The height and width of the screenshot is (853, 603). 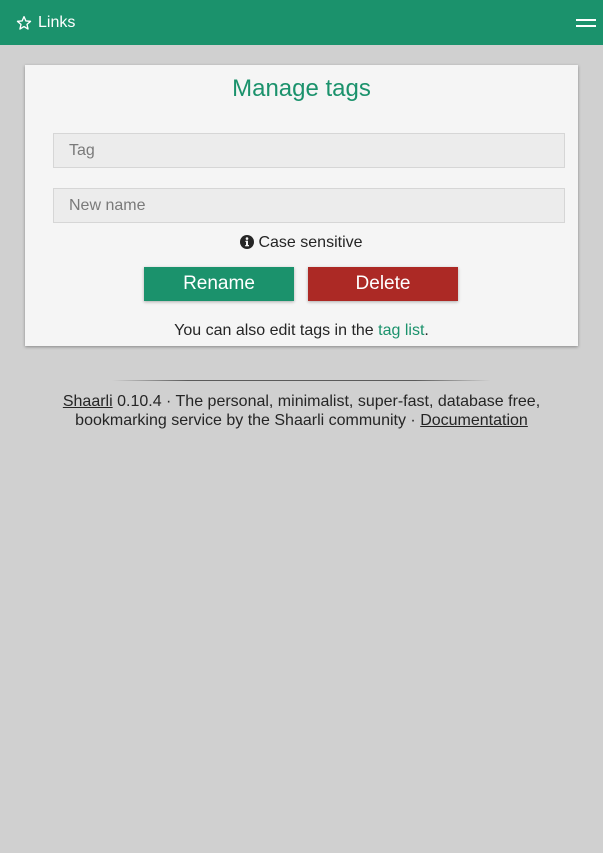 What do you see at coordinates (219, 284) in the screenshot?
I see `rename-button: Rename` at bounding box center [219, 284].